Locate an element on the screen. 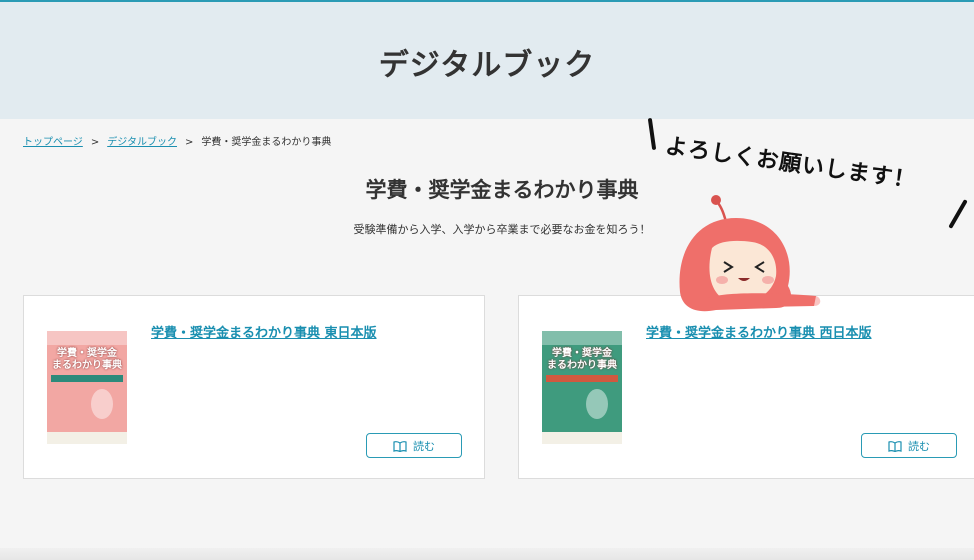 The width and height of the screenshot is (974, 560). breadcrumb: トップページ > デジタルブック > 学費・奨学金まるわかり事典 is located at coordinates (177, 140).